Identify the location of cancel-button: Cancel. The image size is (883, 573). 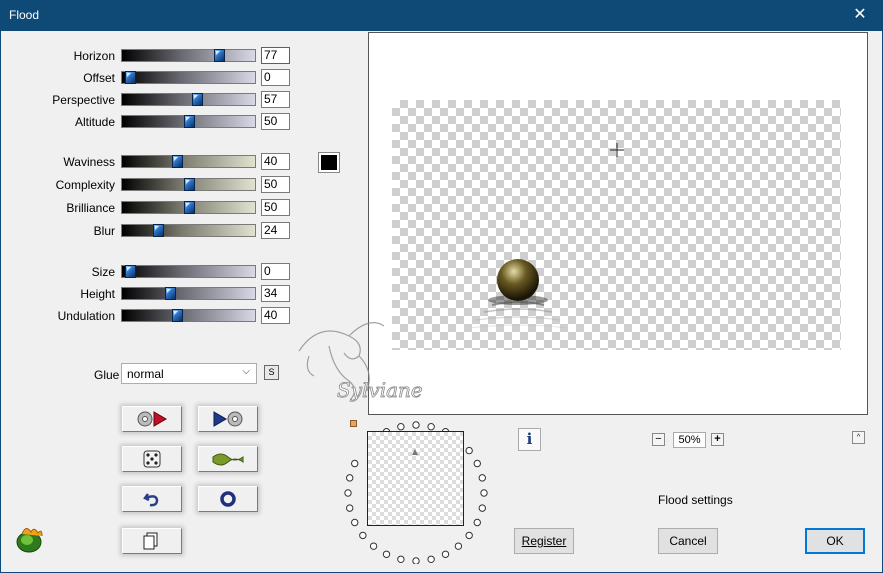
(688, 541).